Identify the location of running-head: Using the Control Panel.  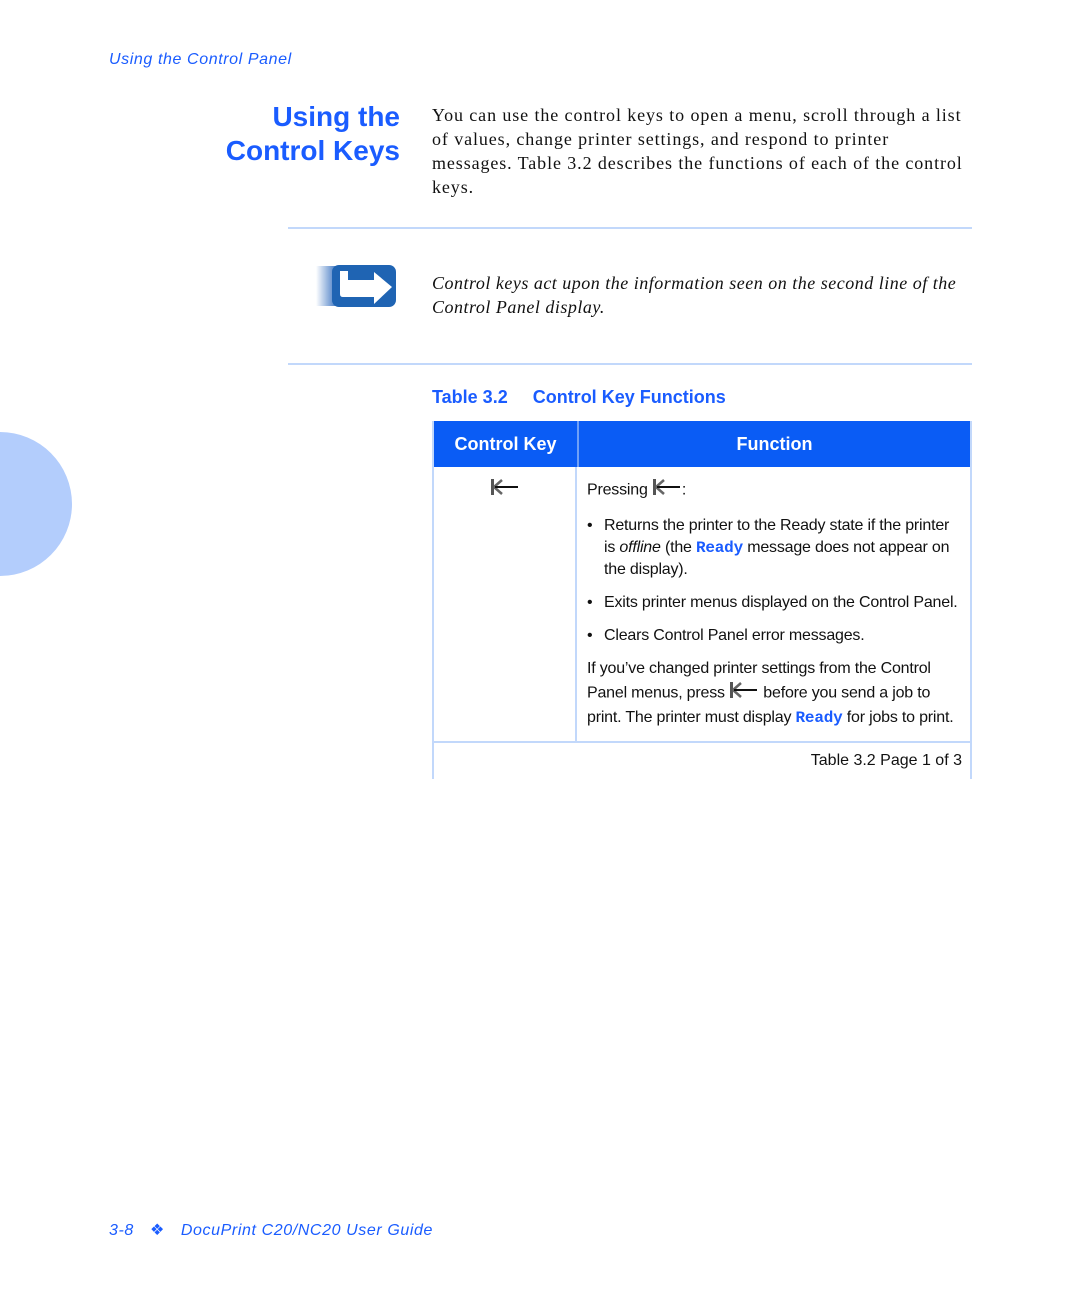
(200, 59).